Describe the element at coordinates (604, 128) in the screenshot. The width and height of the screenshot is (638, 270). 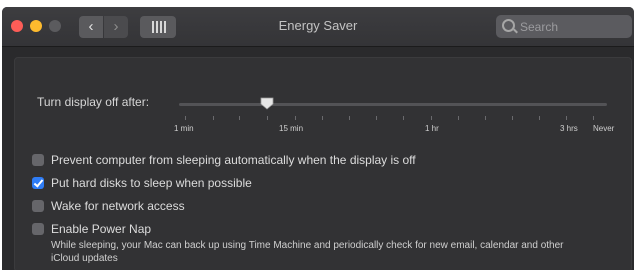
I see `slider-tick-label: Never` at that location.